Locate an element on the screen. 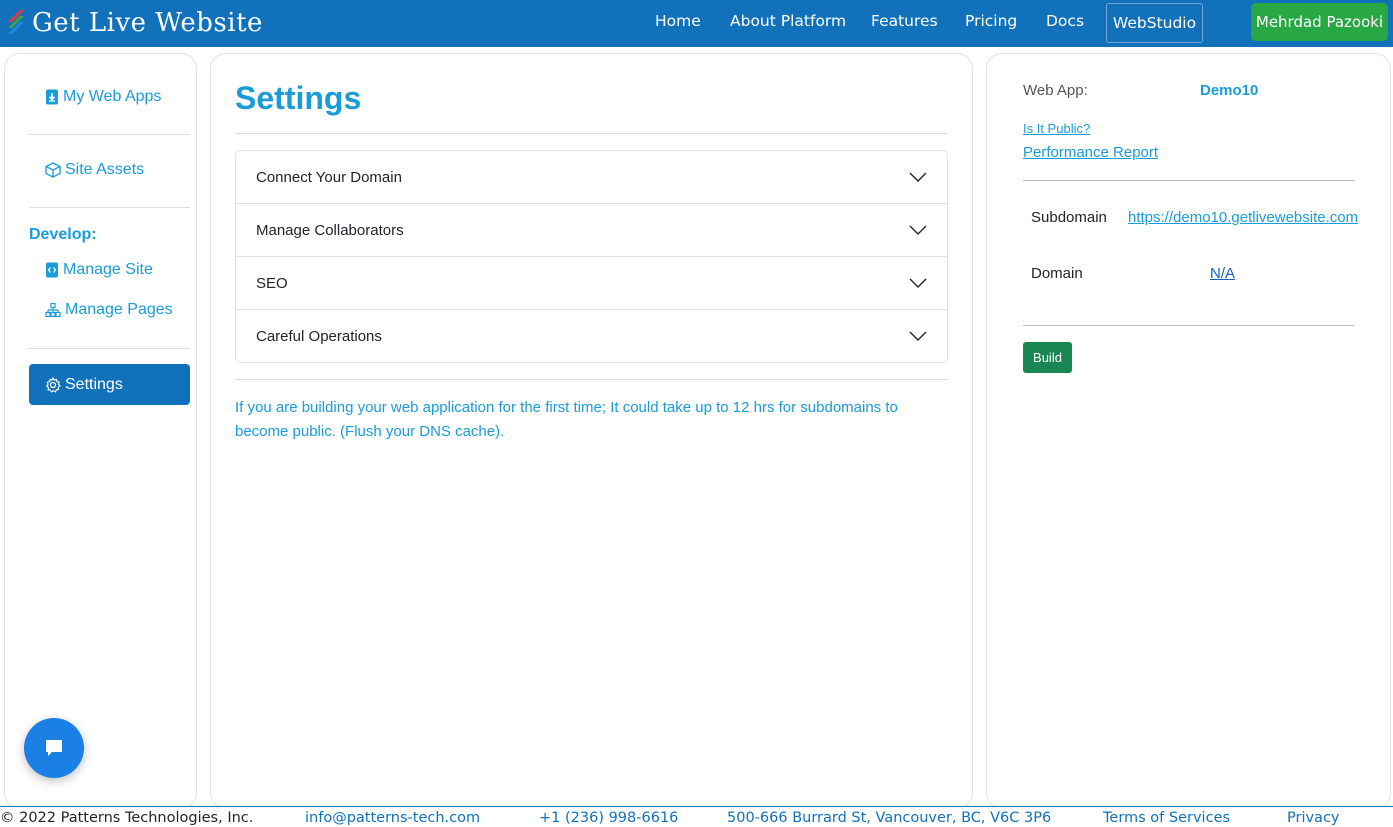 This screenshot has height=827, width=1393. accordion-seo: SEO is located at coordinates (591, 283).